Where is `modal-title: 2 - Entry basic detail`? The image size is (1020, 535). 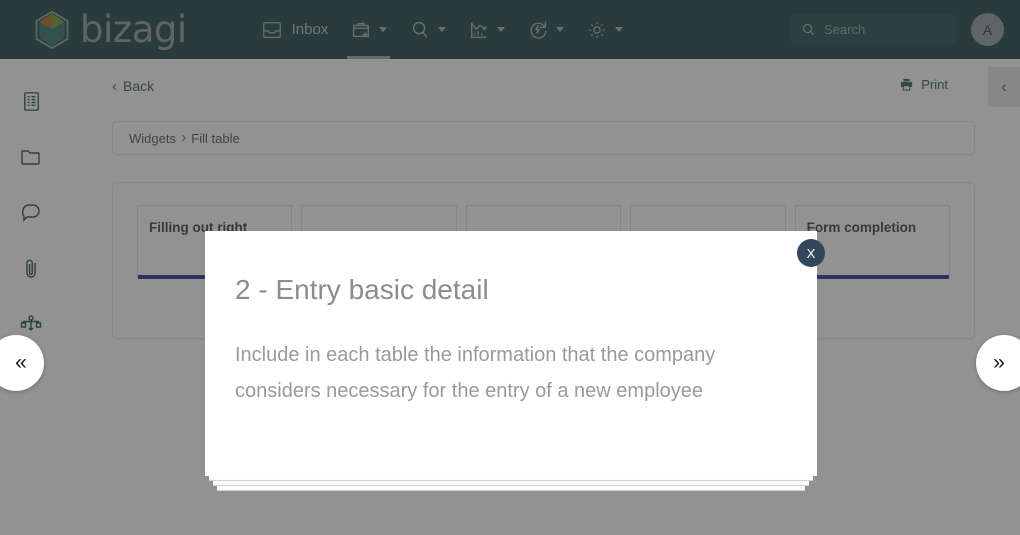 modal-title: 2 - Entry basic detail is located at coordinates (362, 289).